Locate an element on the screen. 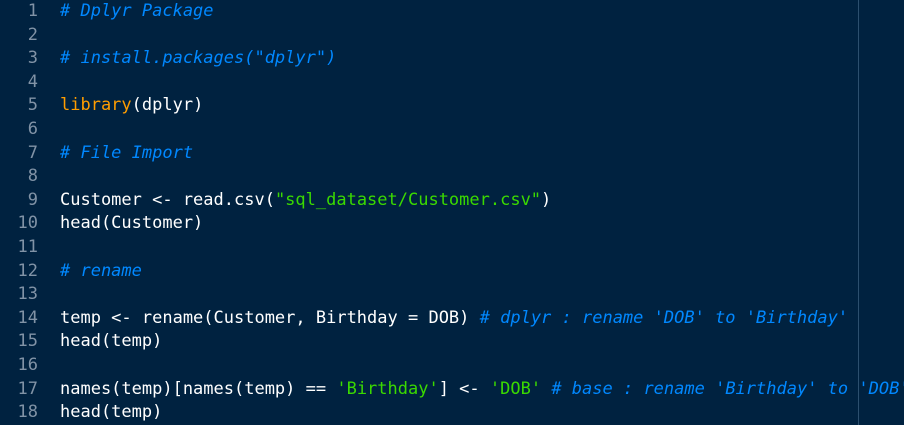 The height and width of the screenshot is (425, 904). code-line: 18 head(temp) is located at coordinates (81, 413).